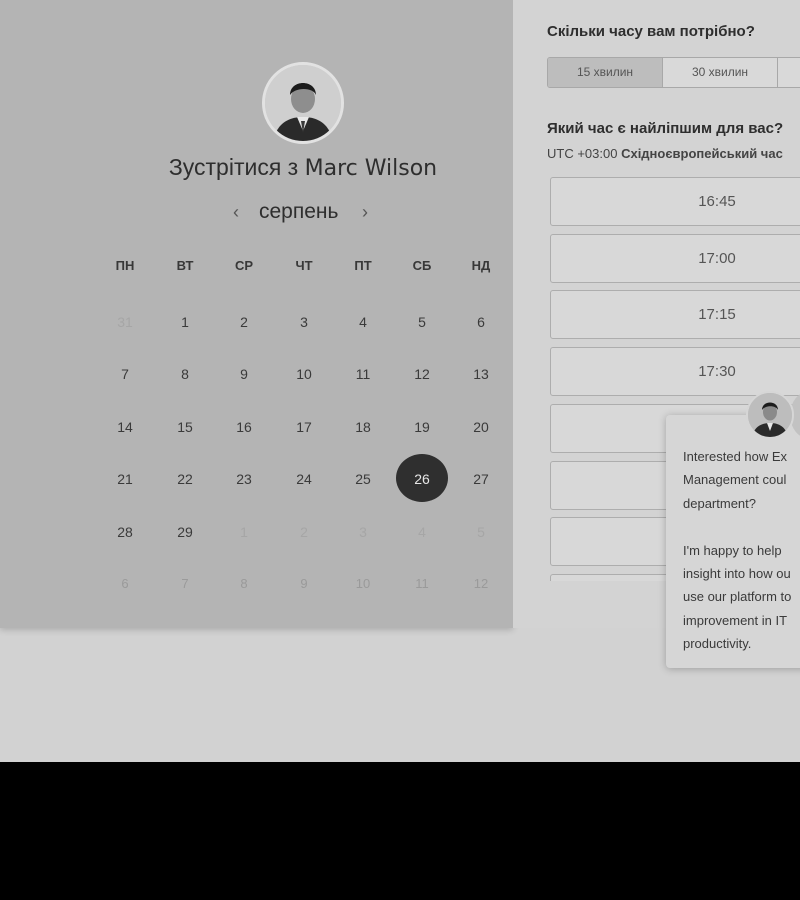 Image resolution: width=800 pixels, height=900 pixels. What do you see at coordinates (363, 479) in the screenshot?
I see `calendar-day: 25` at bounding box center [363, 479].